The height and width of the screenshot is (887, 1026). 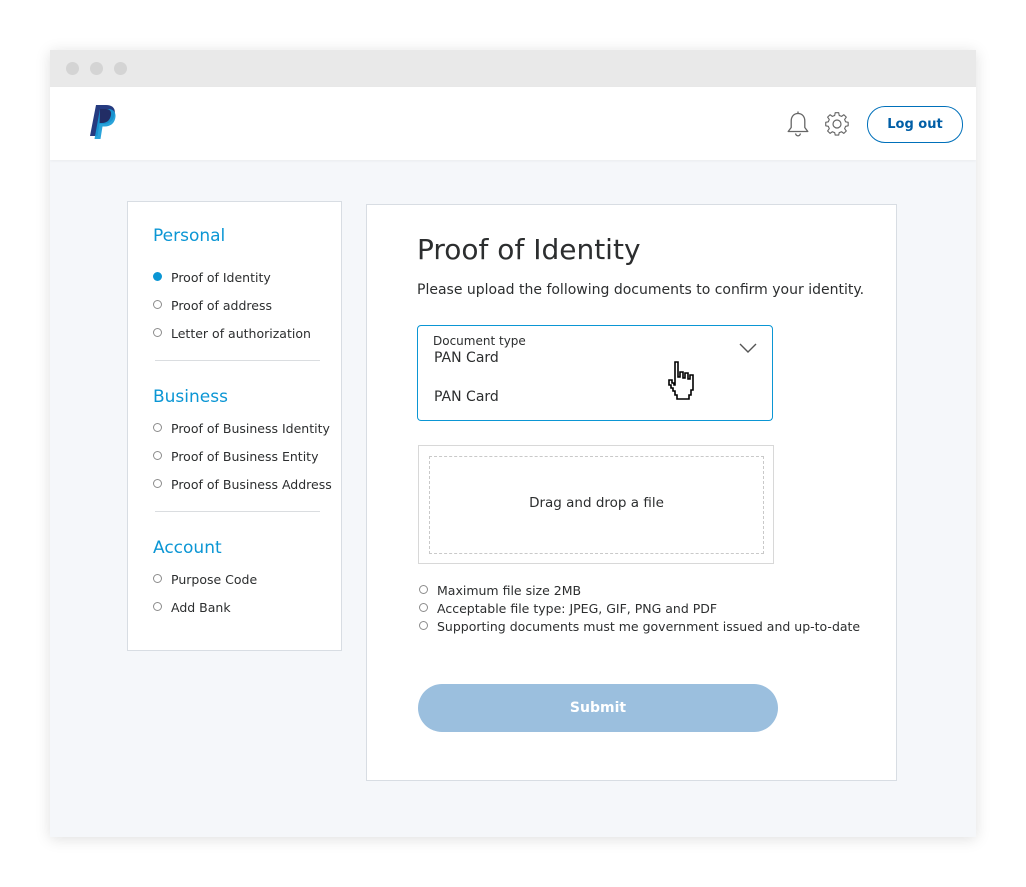 What do you see at coordinates (187, 548) in the screenshot?
I see `sidebar-section-title-account: Account` at bounding box center [187, 548].